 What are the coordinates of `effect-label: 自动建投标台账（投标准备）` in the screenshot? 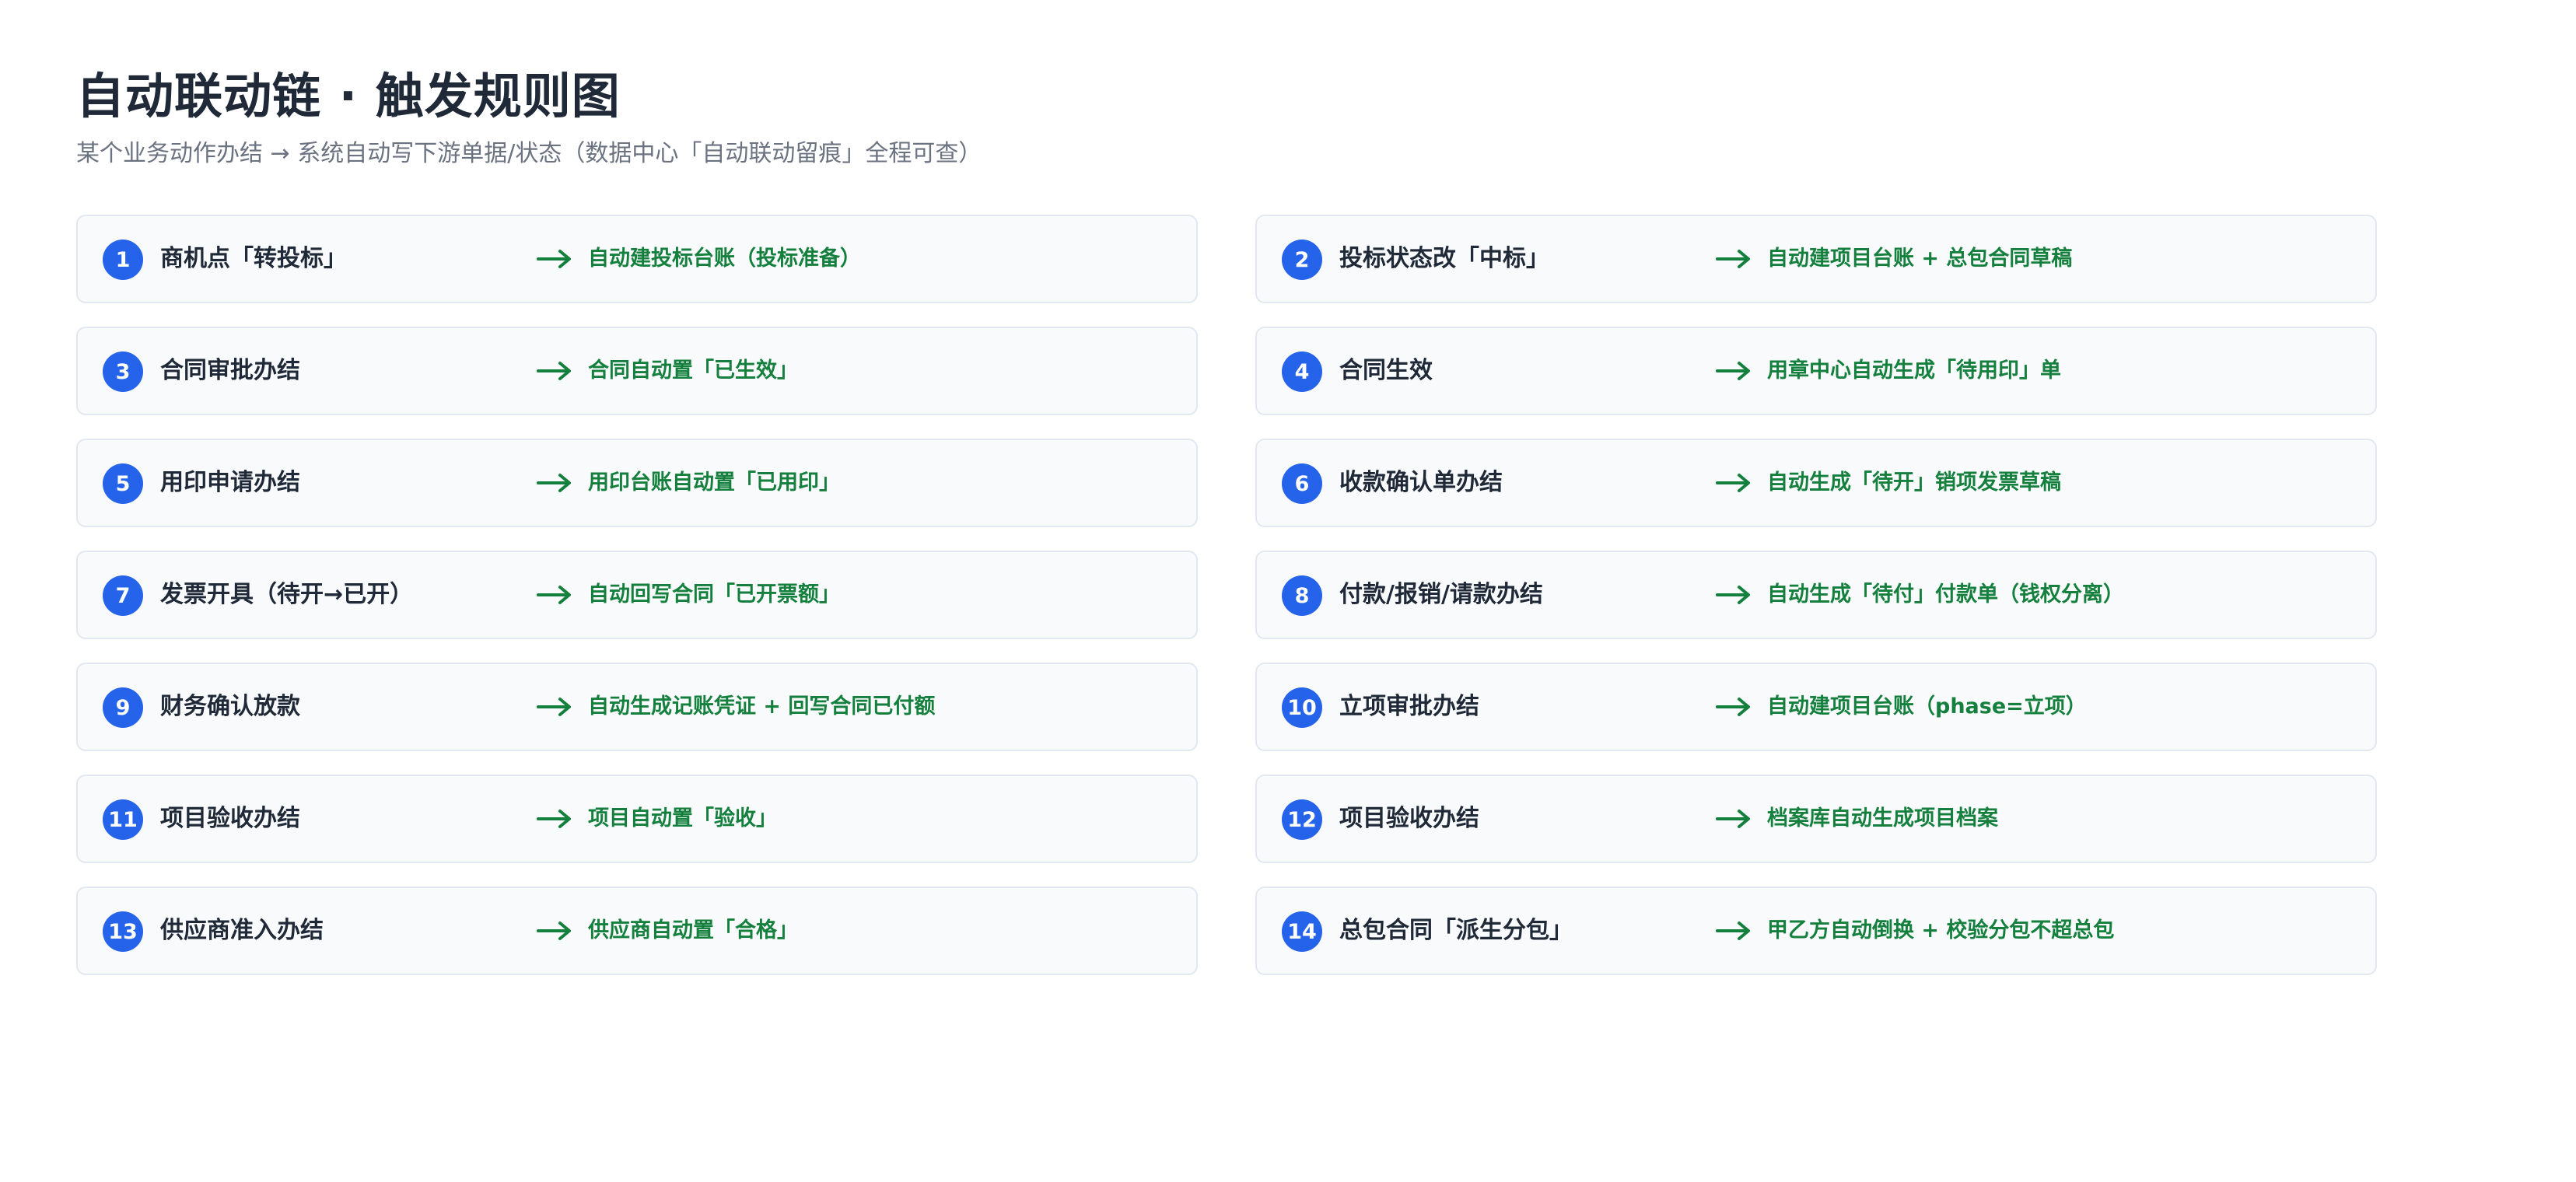 It's located at (725, 259).